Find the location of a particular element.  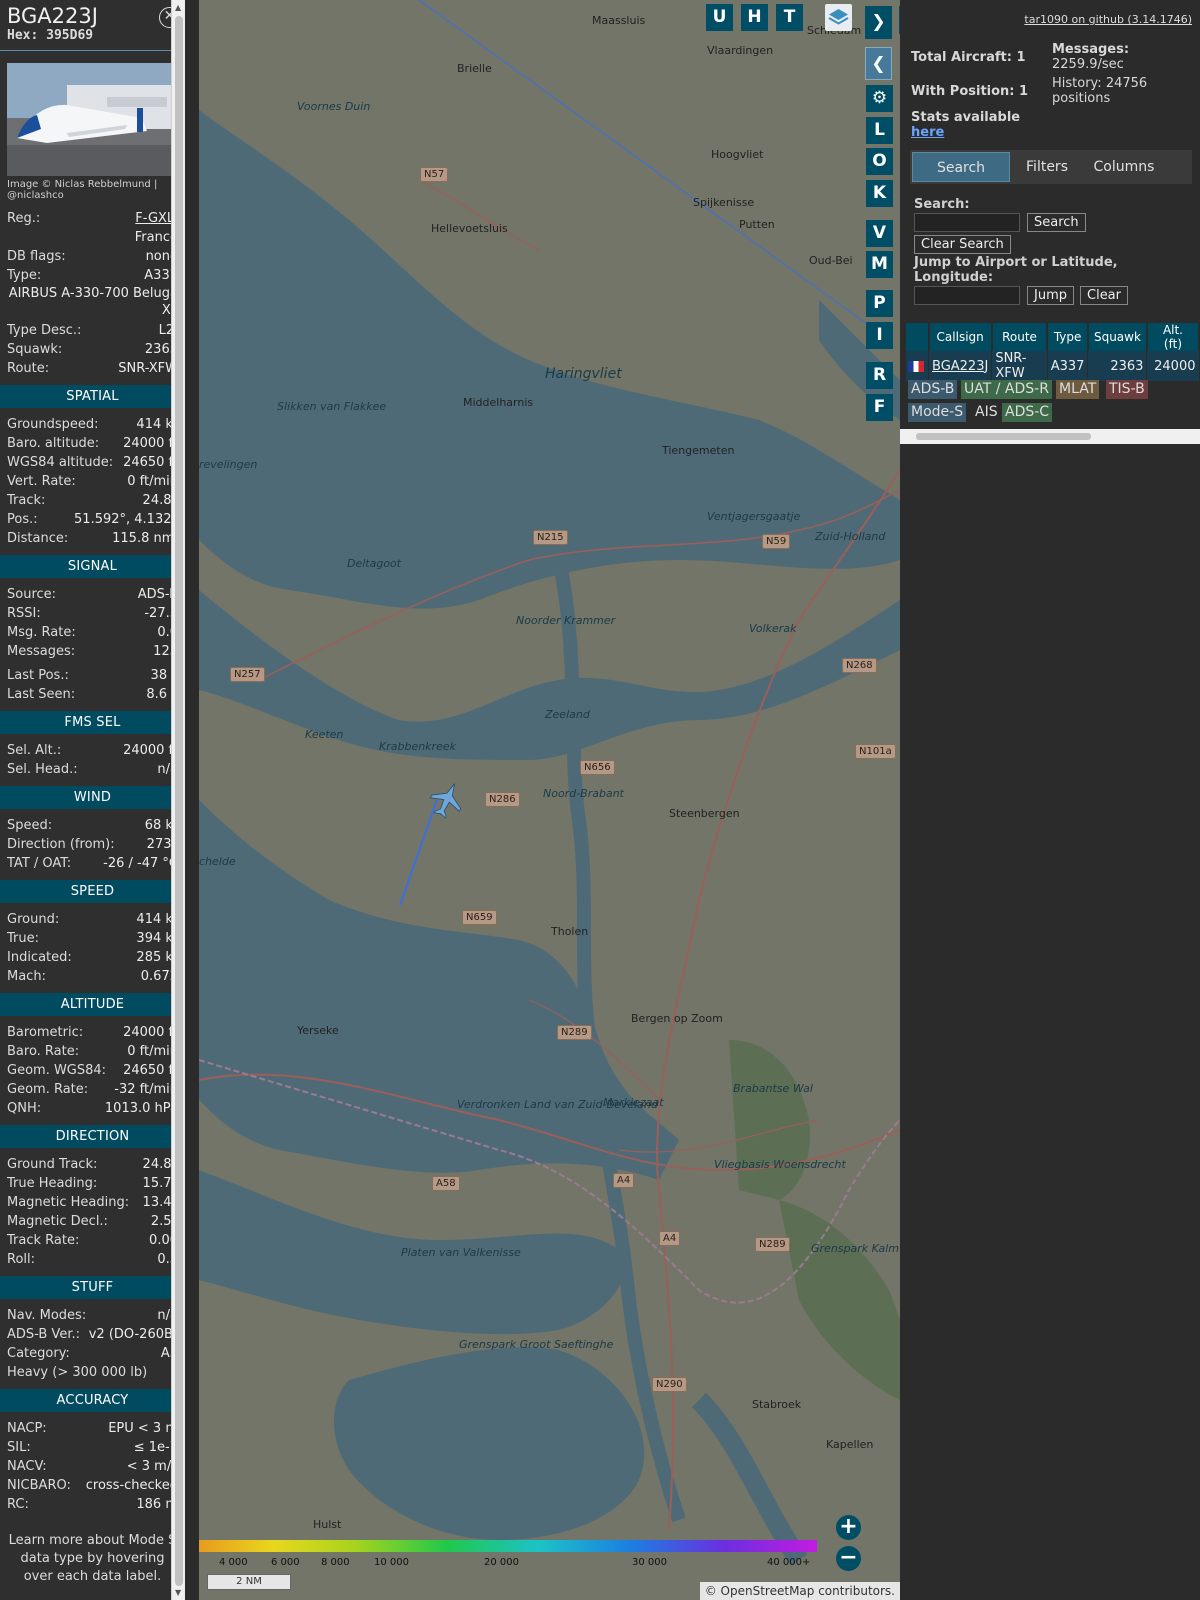

info-row-label: Track Rate: is located at coordinates (43, 1240).